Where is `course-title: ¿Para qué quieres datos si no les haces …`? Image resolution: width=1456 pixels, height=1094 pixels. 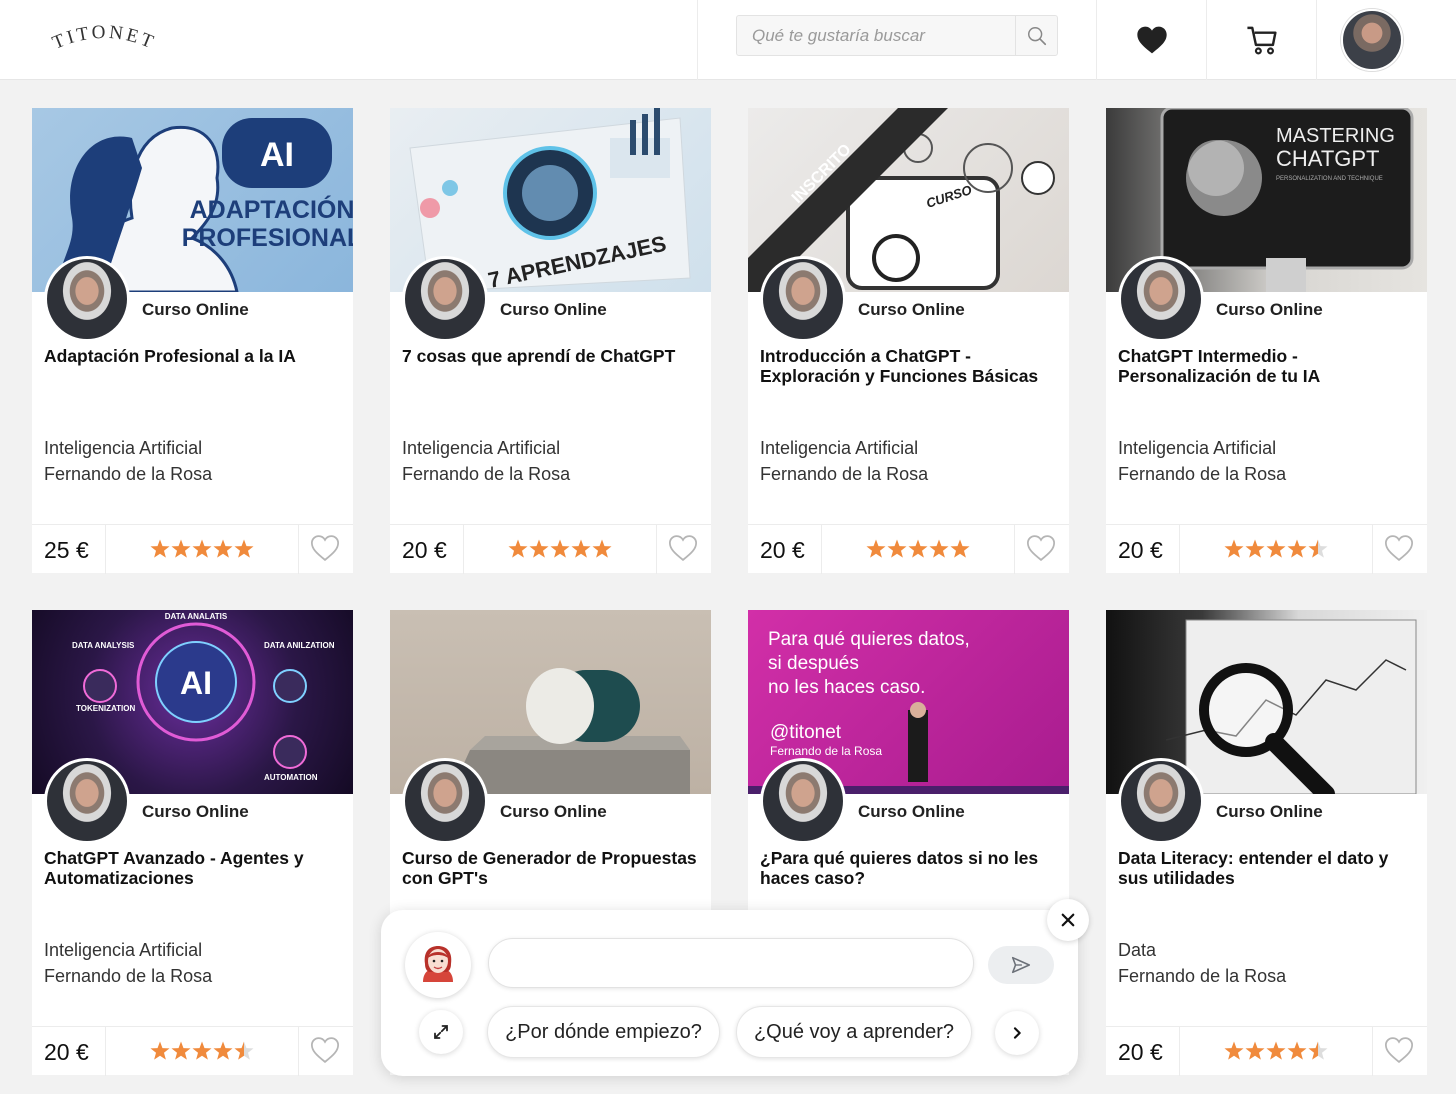
course-title: ¿Para qué quieres datos si no les haces … is located at coordinates (910, 868).